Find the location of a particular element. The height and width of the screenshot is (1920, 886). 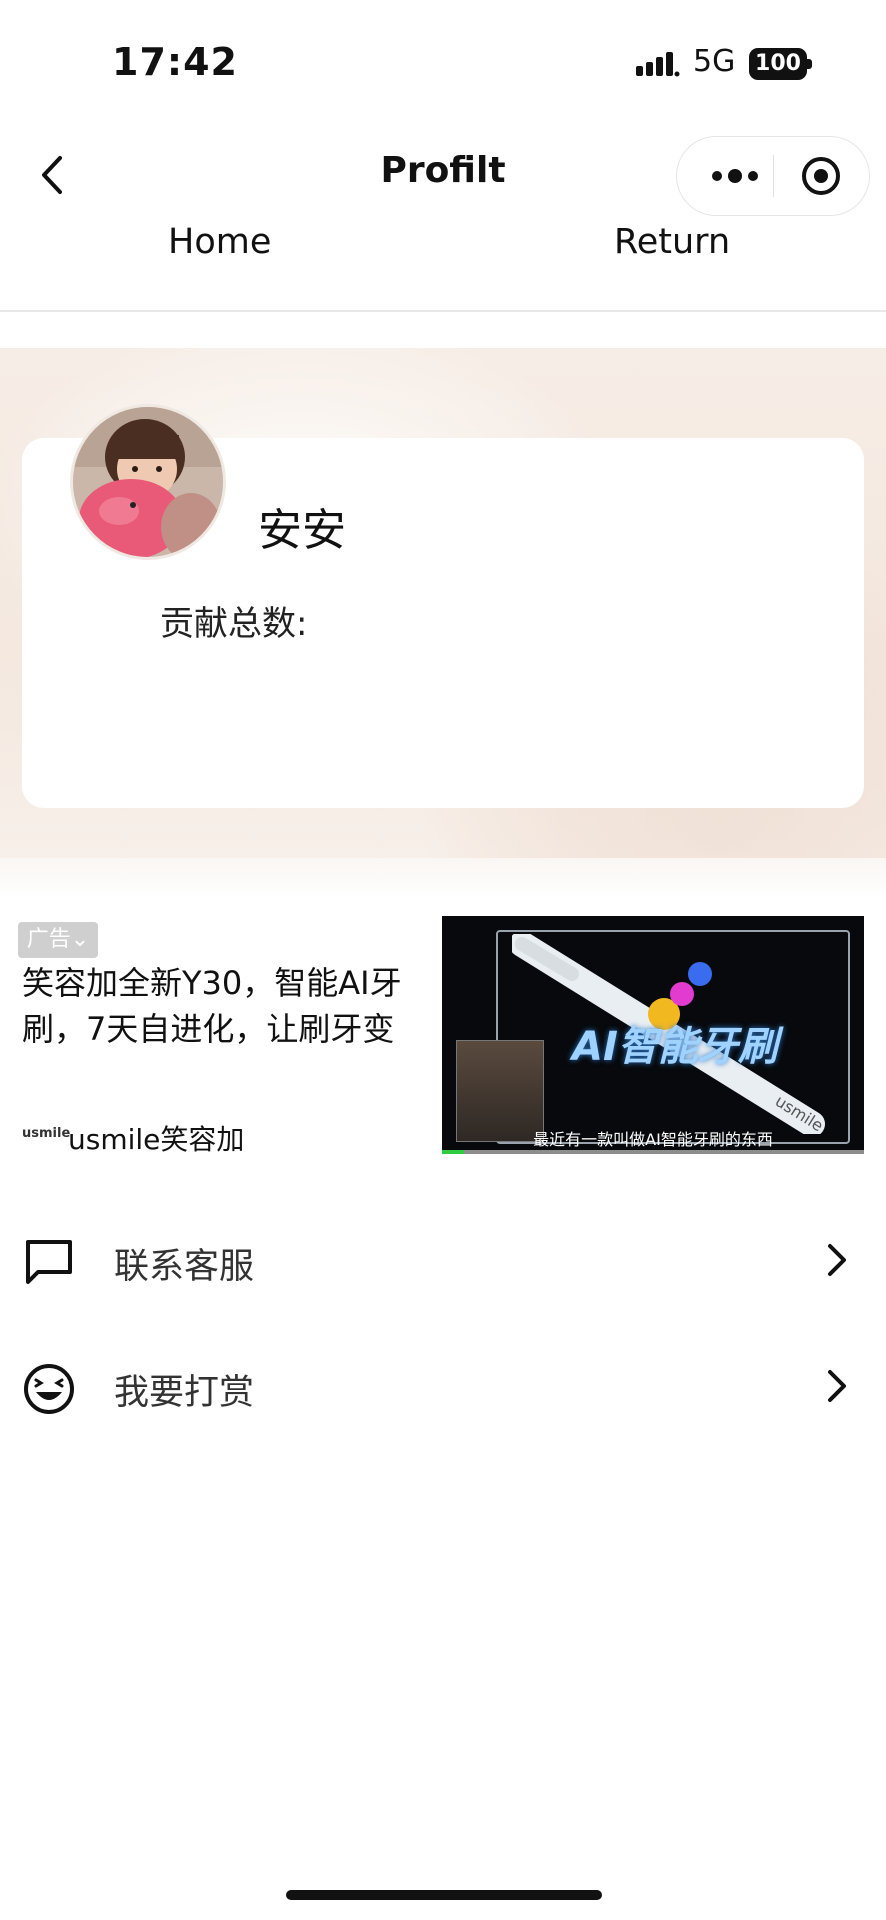

more-dots-icon is located at coordinates (737, 176).